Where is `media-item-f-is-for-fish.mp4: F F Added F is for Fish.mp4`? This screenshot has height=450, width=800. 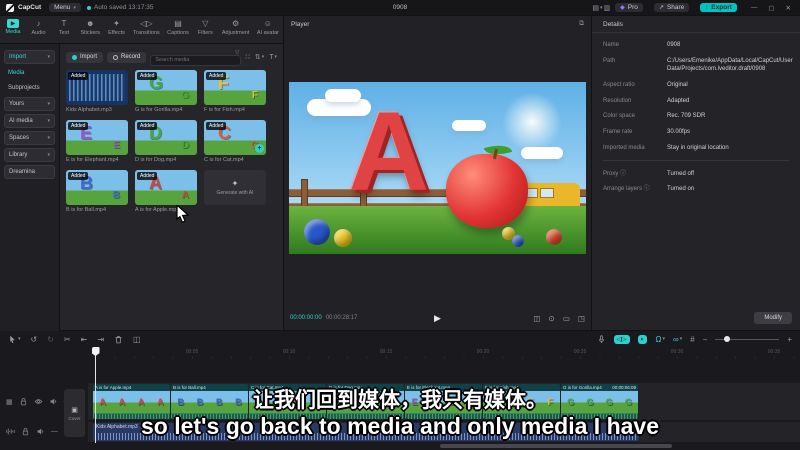
media-item-f-is-for-fish.mp4: F F Added F is for Fish.mp4 is located at coordinates (235, 91).